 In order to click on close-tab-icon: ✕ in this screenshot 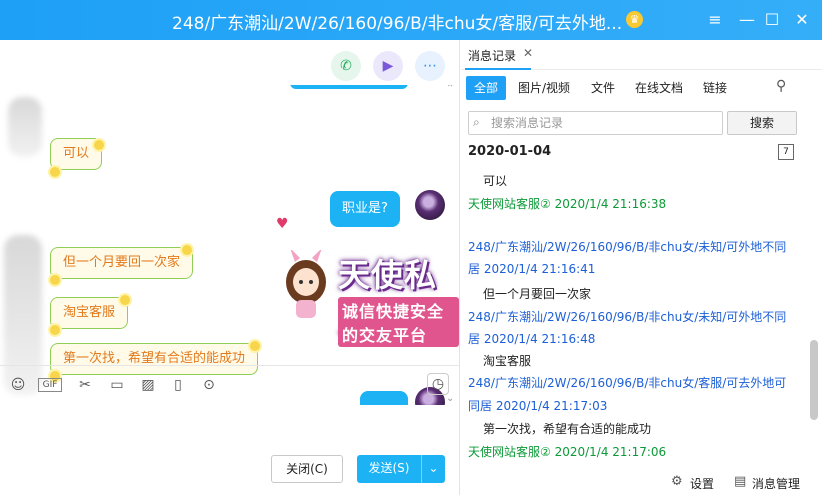, I will do `click(528, 53)`.